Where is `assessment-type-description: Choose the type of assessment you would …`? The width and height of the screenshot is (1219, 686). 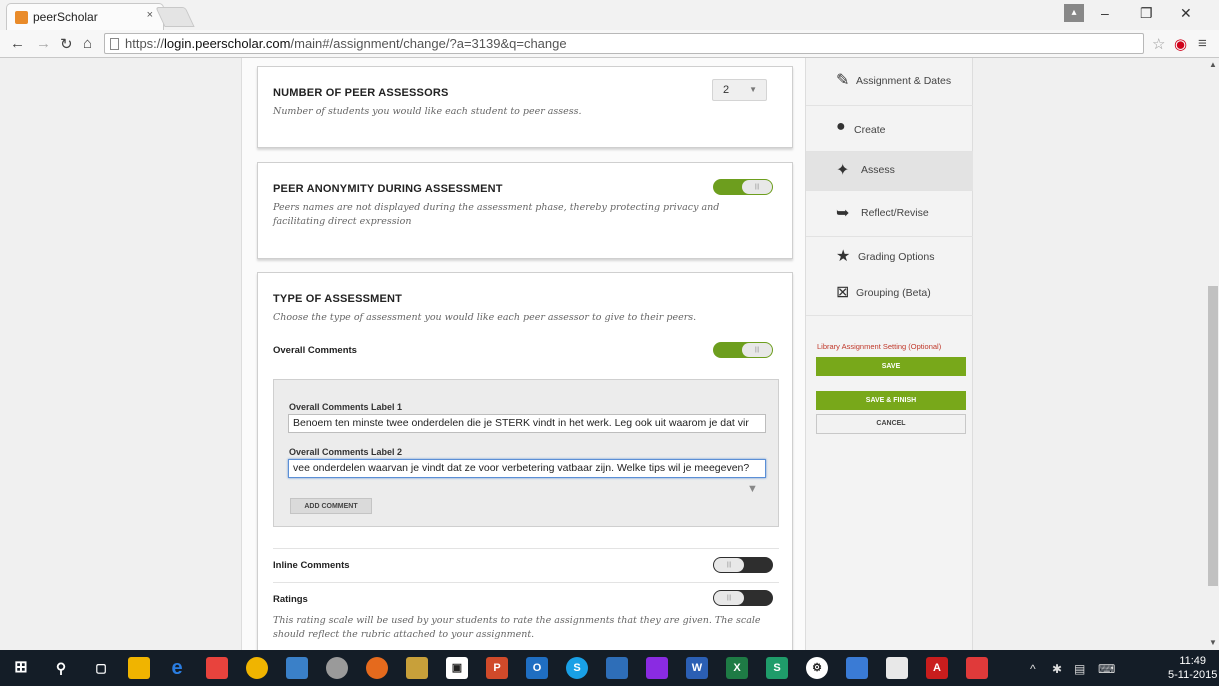
assessment-type-description: Choose the type of assessment you would … is located at coordinates (485, 317).